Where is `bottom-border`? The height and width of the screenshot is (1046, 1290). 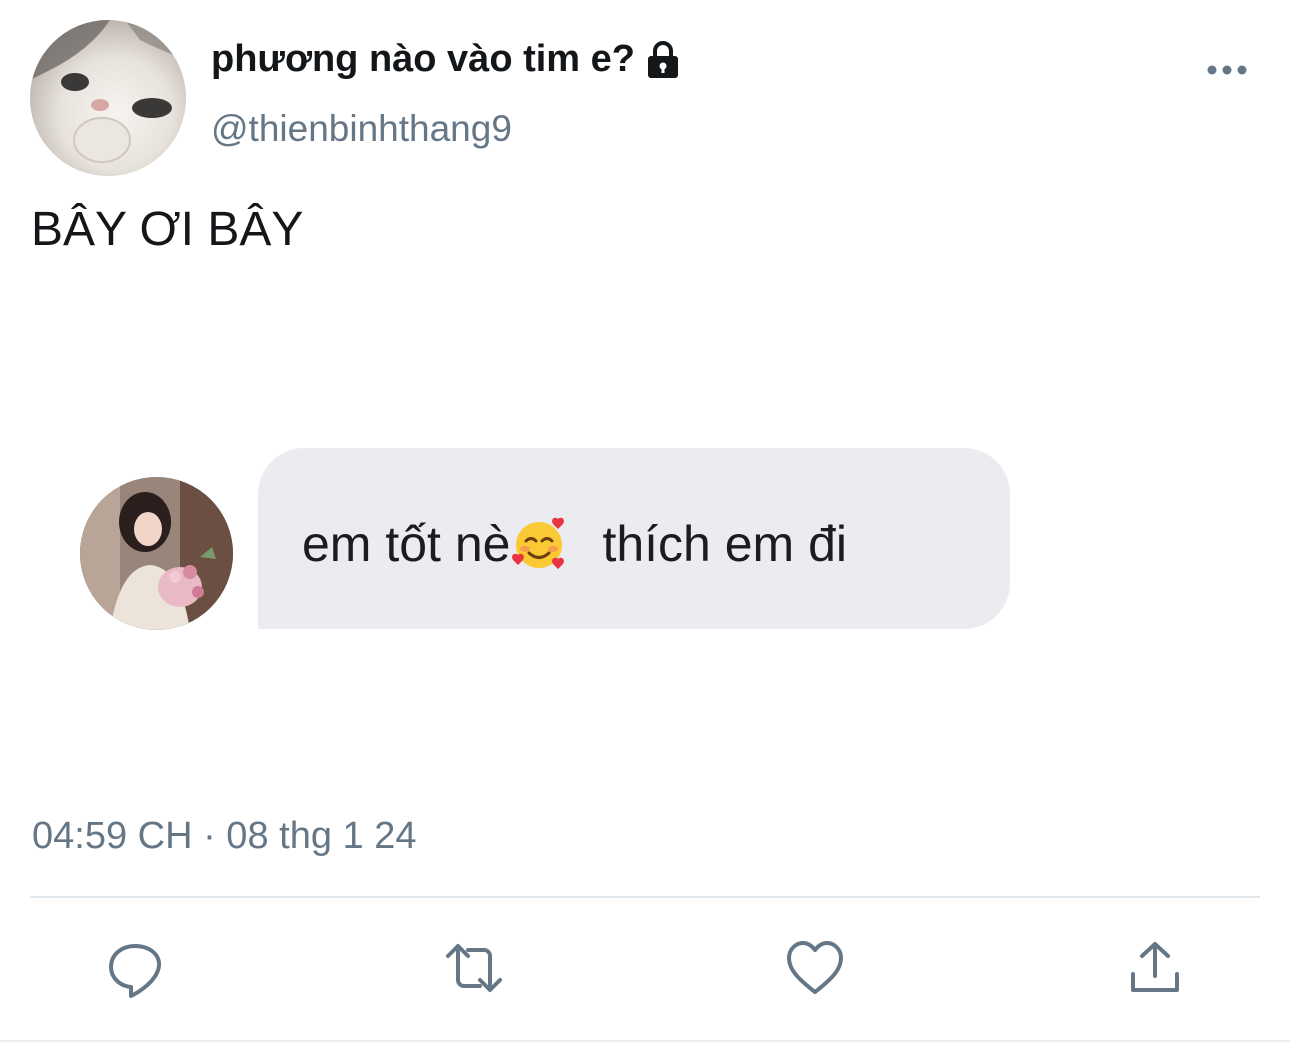
bottom-border is located at coordinates (645, 1041).